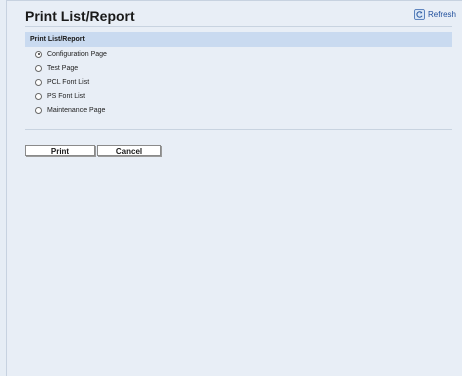 The height and width of the screenshot is (376, 462). What do you see at coordinates (76, 110) in the screenshot?
I see `option-label: Maintenance Page` at bounding box center [76, 110].